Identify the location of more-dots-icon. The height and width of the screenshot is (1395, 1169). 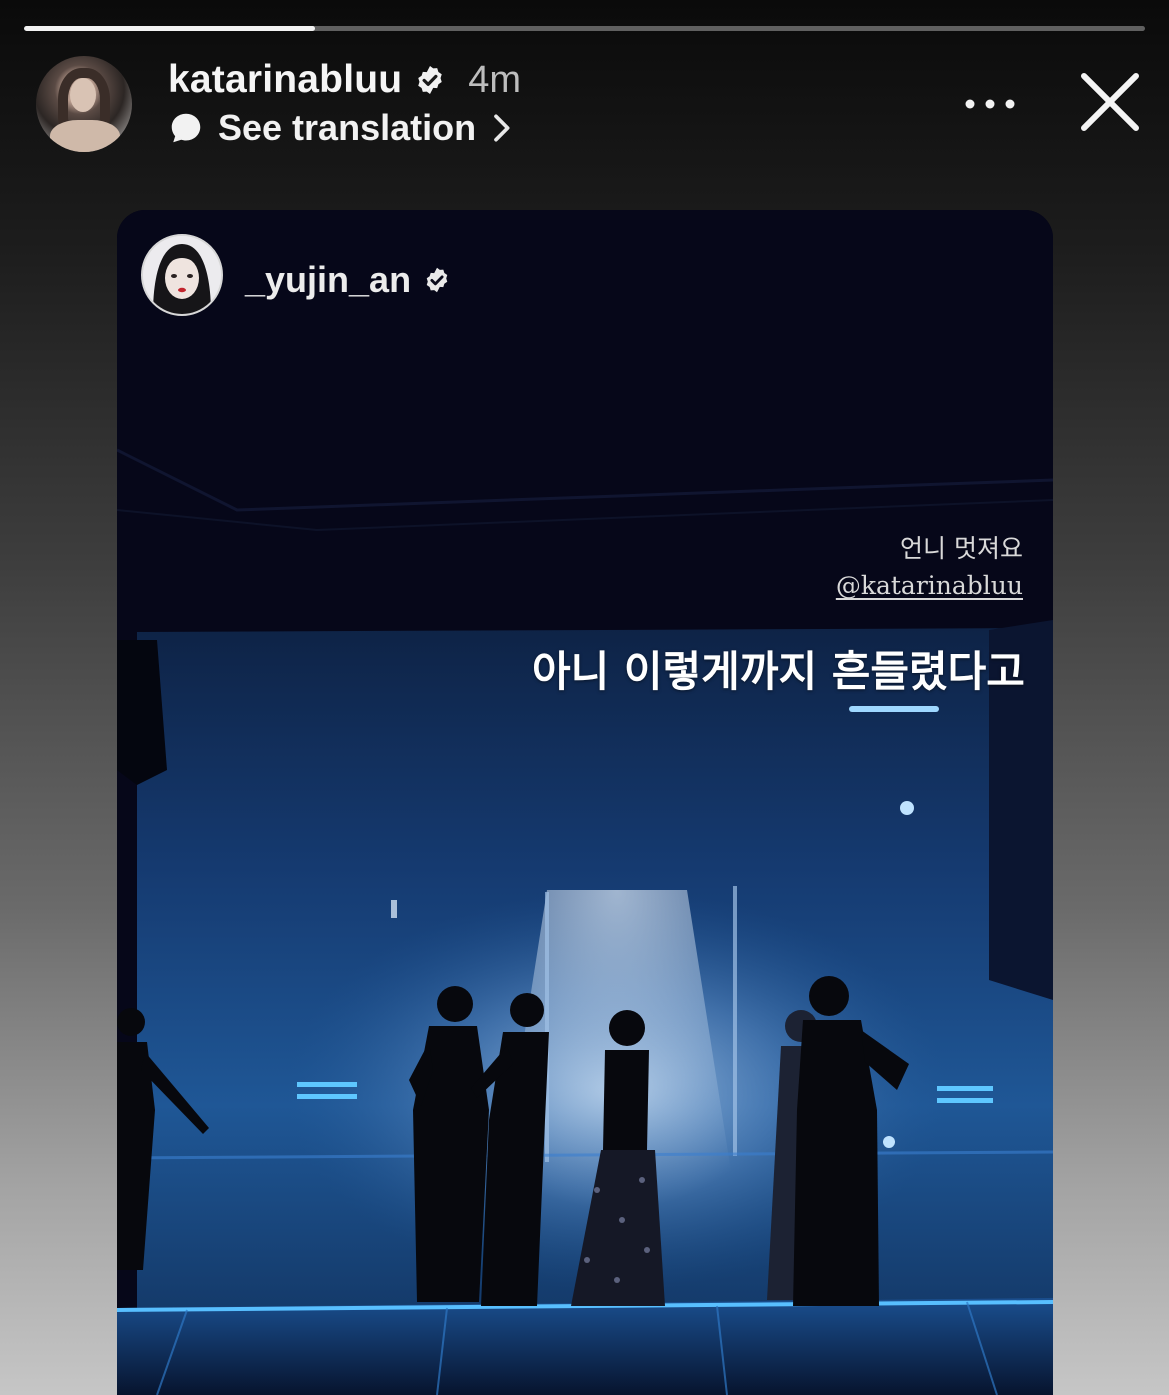
(990, 104).